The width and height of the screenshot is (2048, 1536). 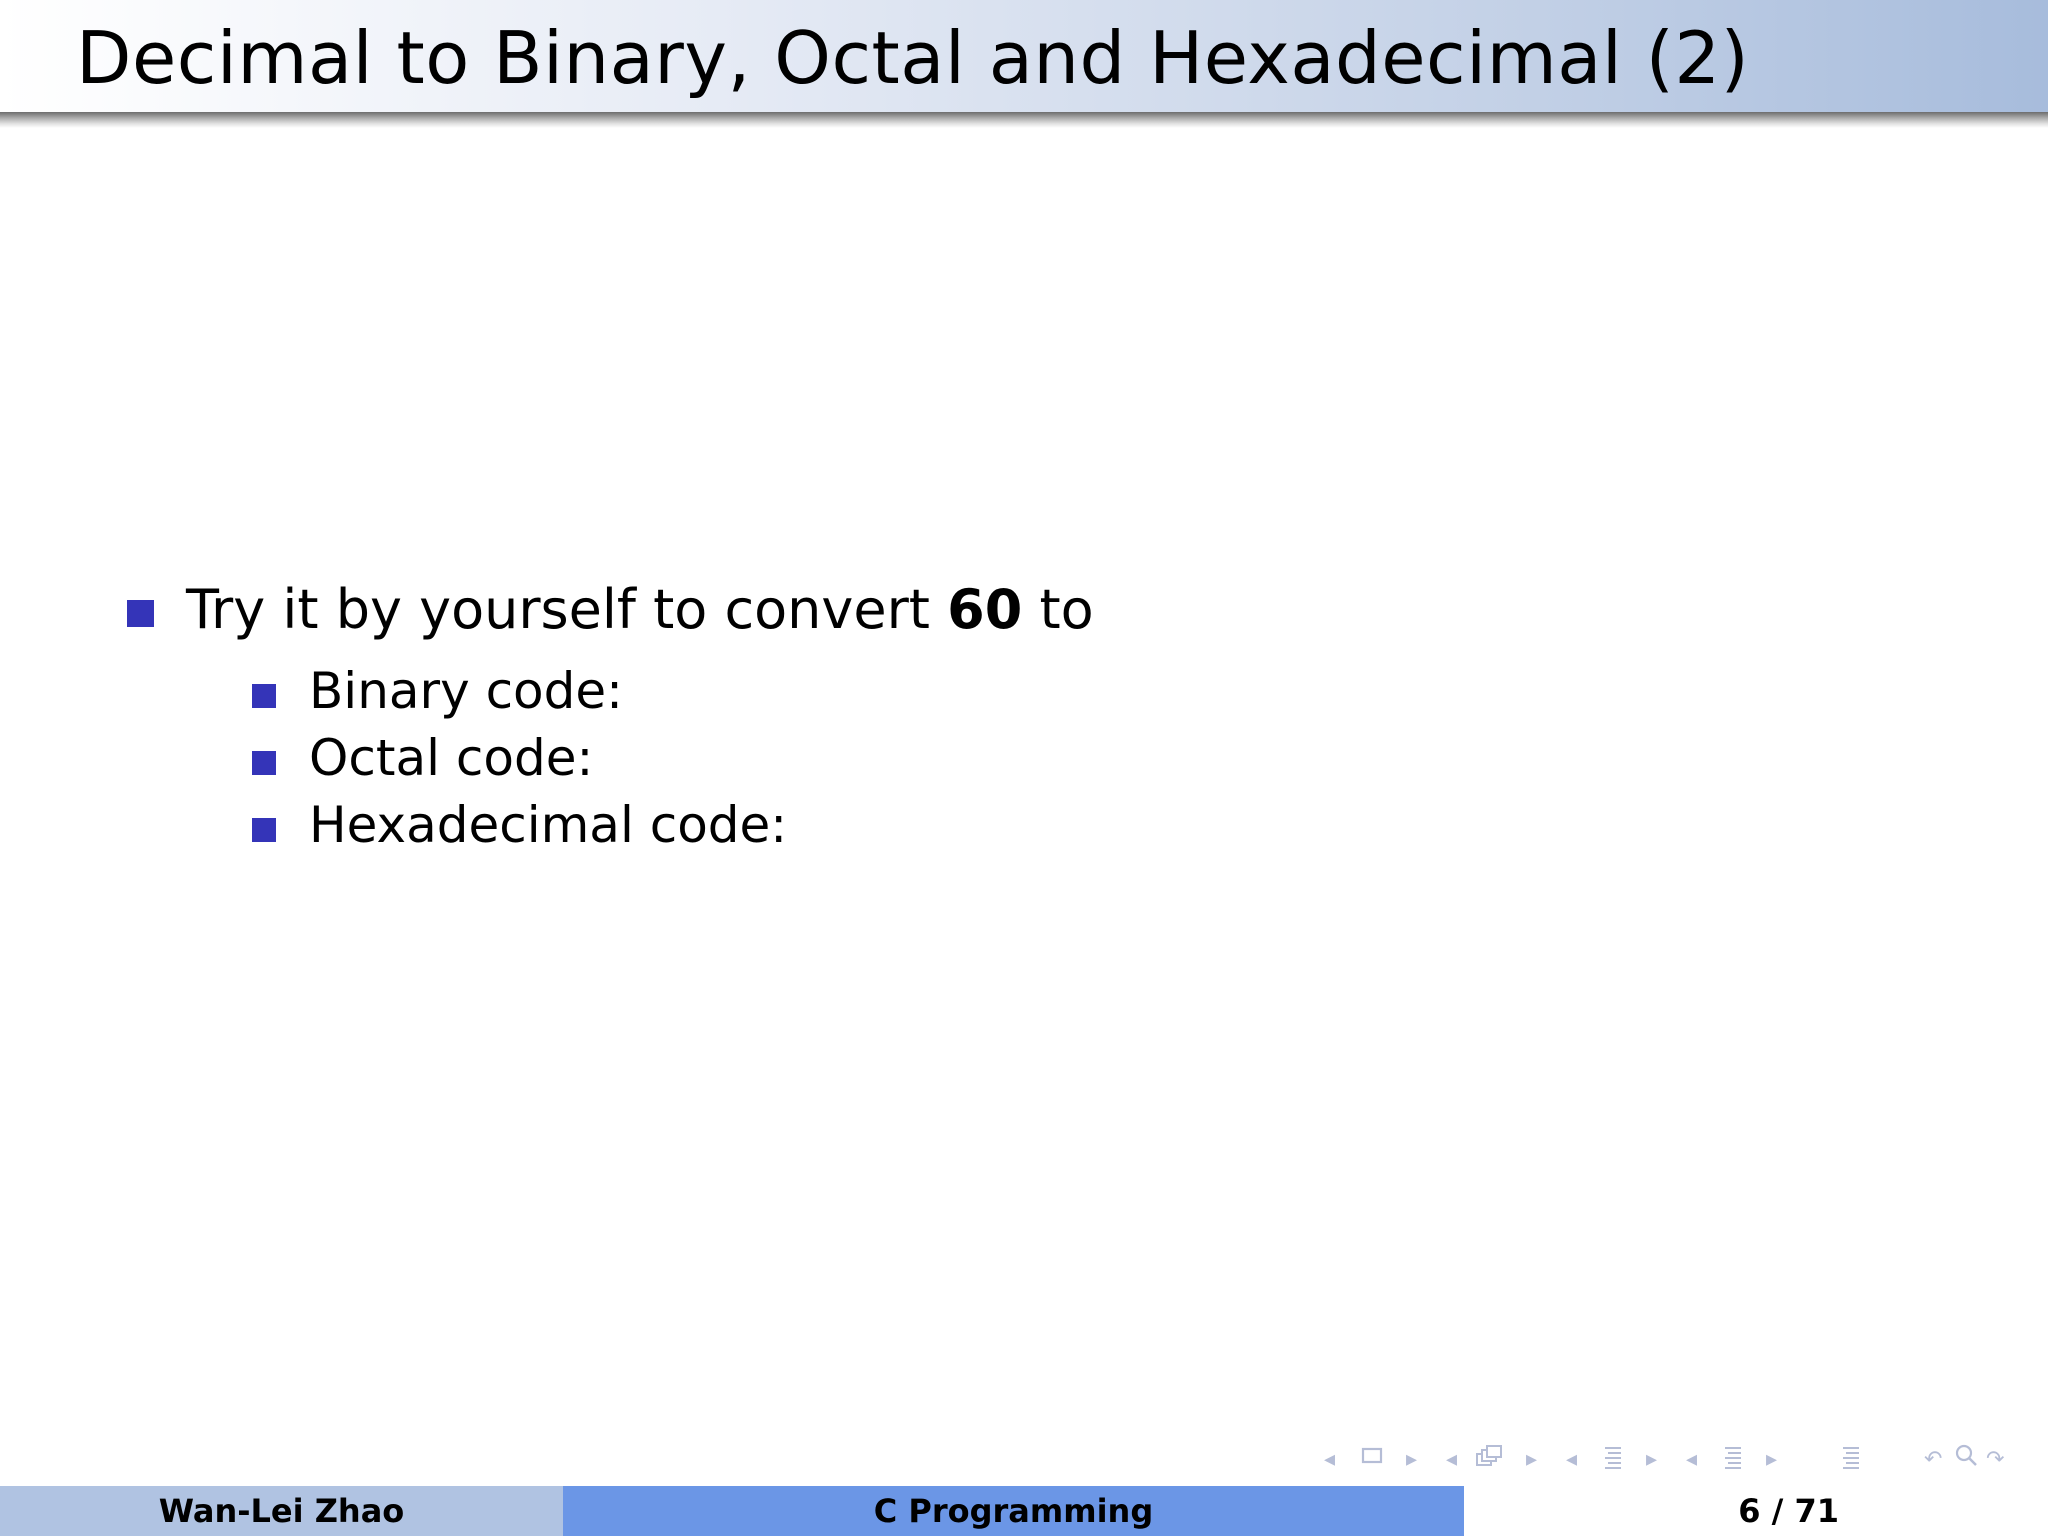 What do you see at coordinates (1024, 120) in the screenshot?
I see `title-bar-shadow` at bounding box center [1024, 120].